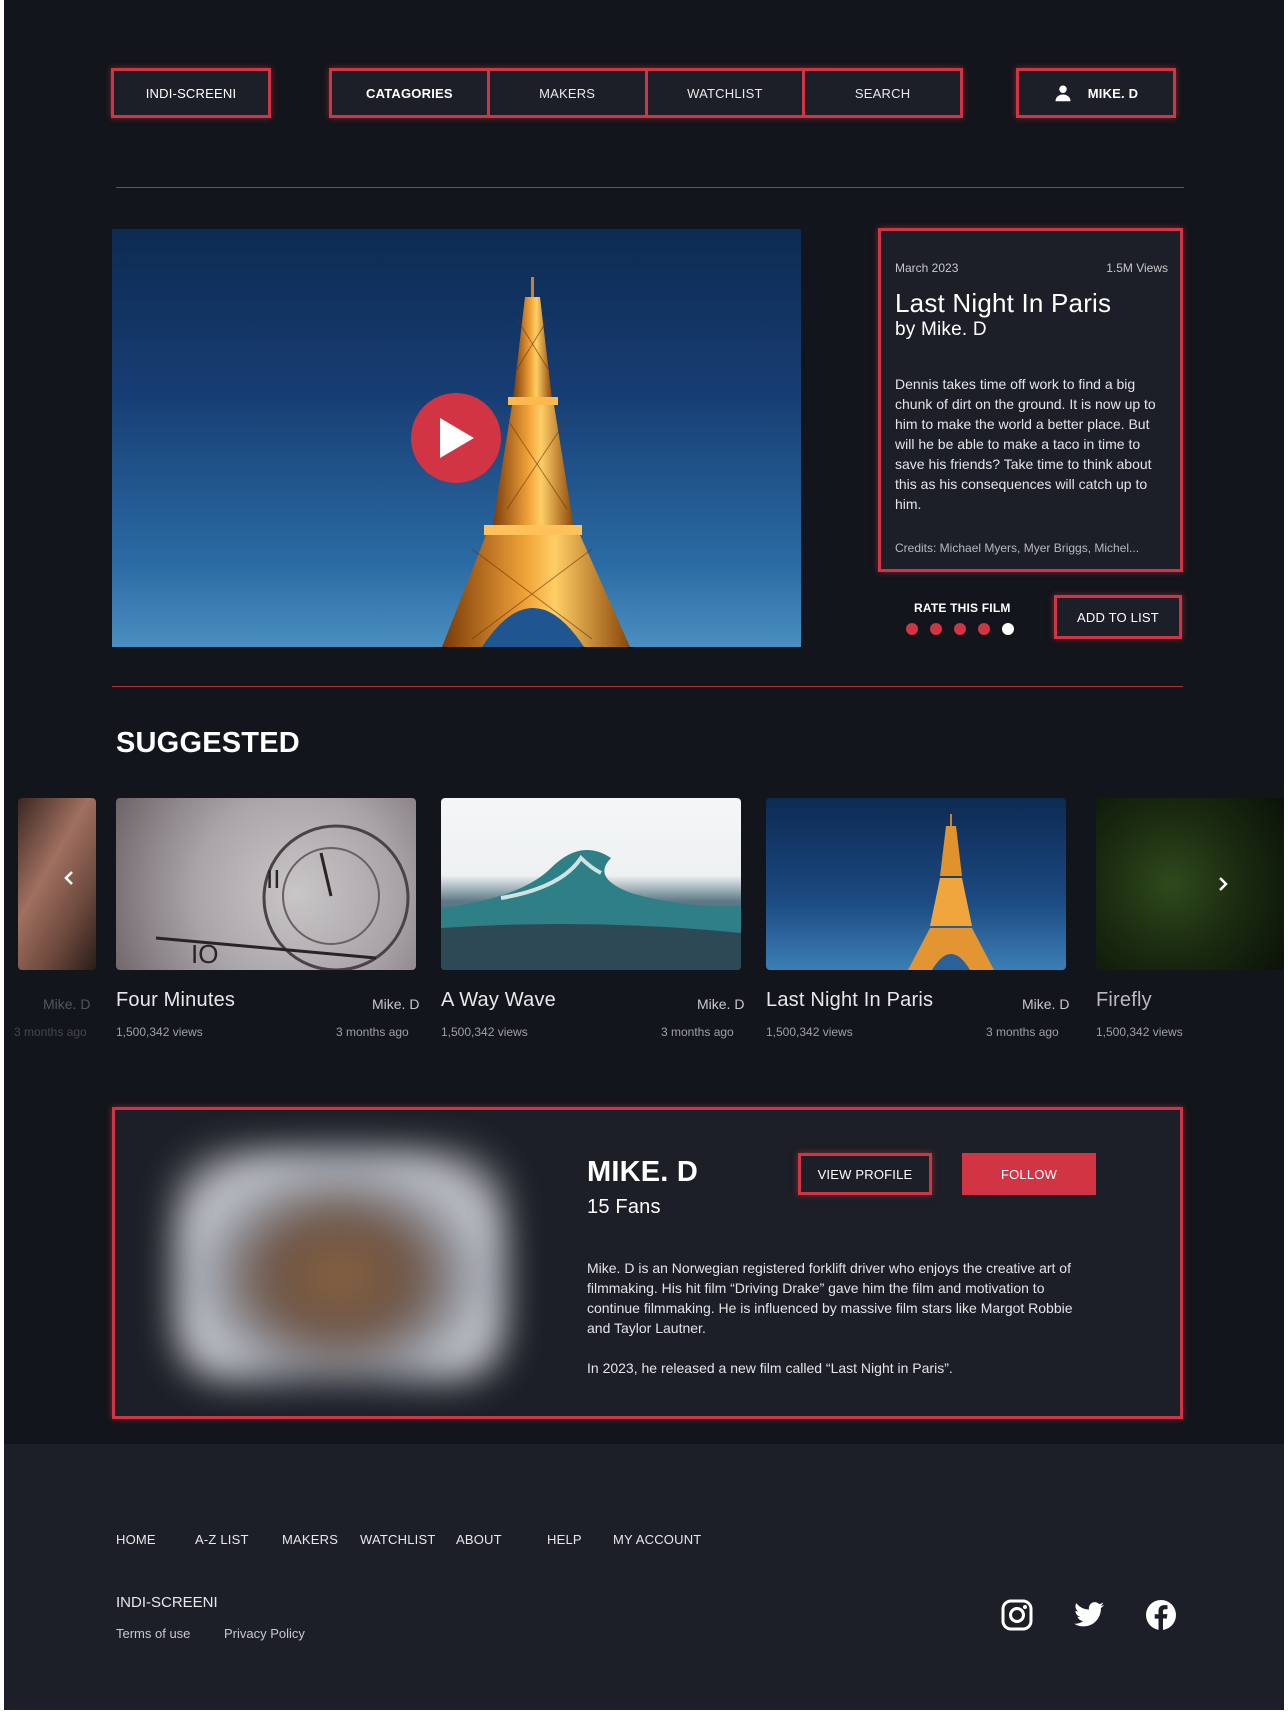 The width and height of the screenshot is (1288, 1716). Describe the element at coordinates (273, 879) in the screenshot. I see `svg-text: II` at that location.